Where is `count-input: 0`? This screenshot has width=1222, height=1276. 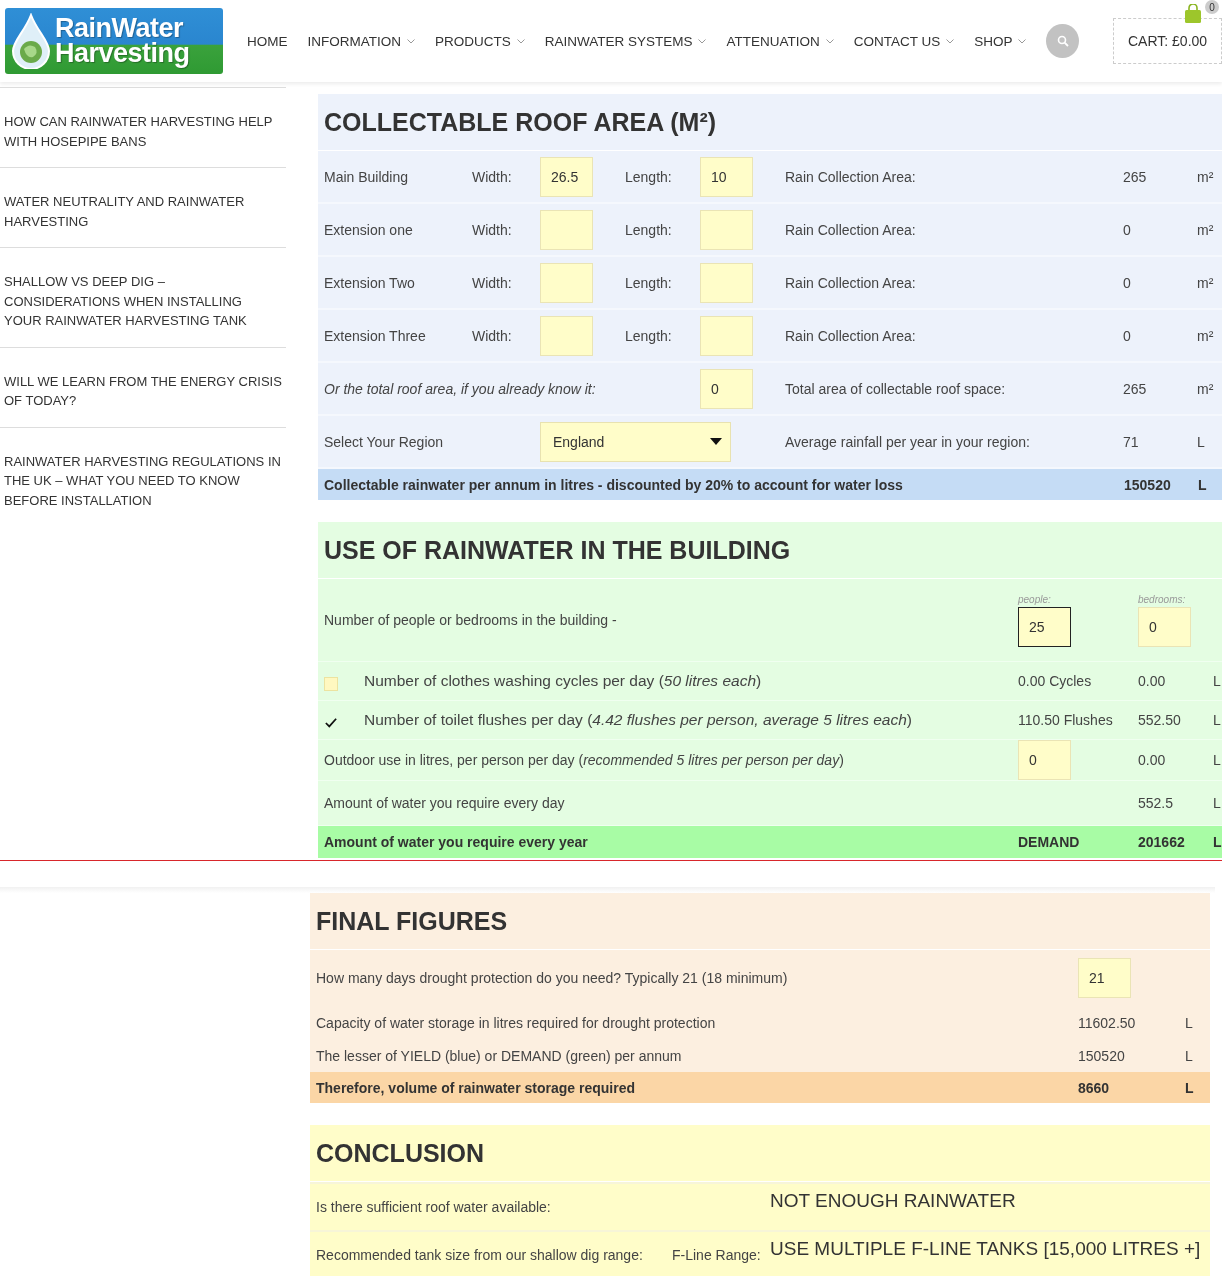
count-input: 0 is located at coordinates (1164, 626).